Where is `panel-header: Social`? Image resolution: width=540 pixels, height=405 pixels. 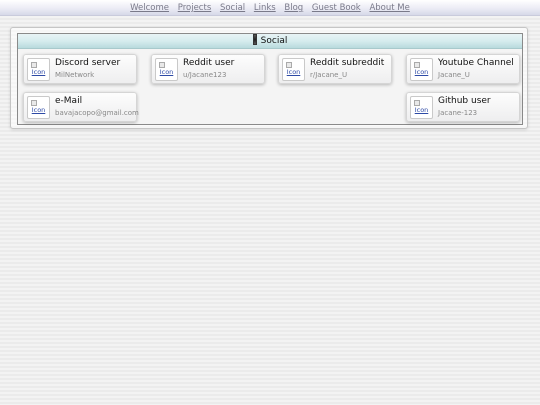 panel-header: Social is located at coordinates (270, 41).